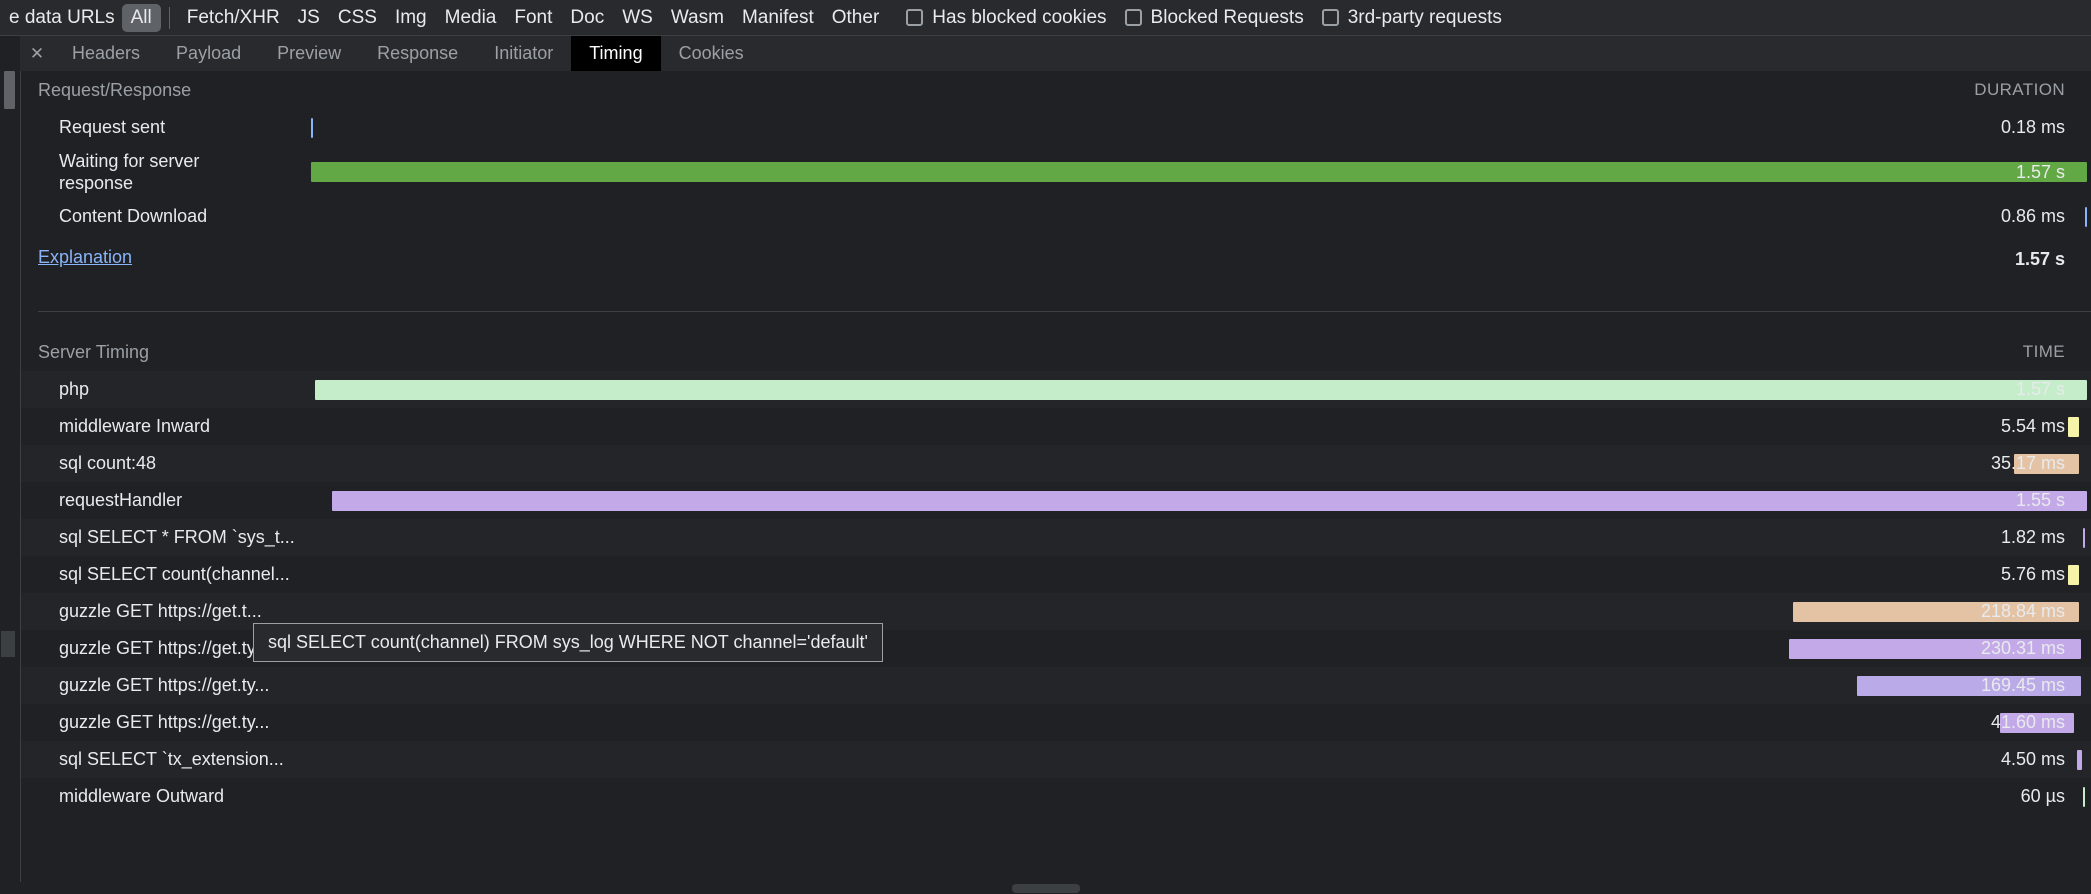 Image resolution: width=2091 pixels, height=894 pixels. I want to click on server-timing-row-request-handler: requestHandler 1.55 s, so click(1056, 500).